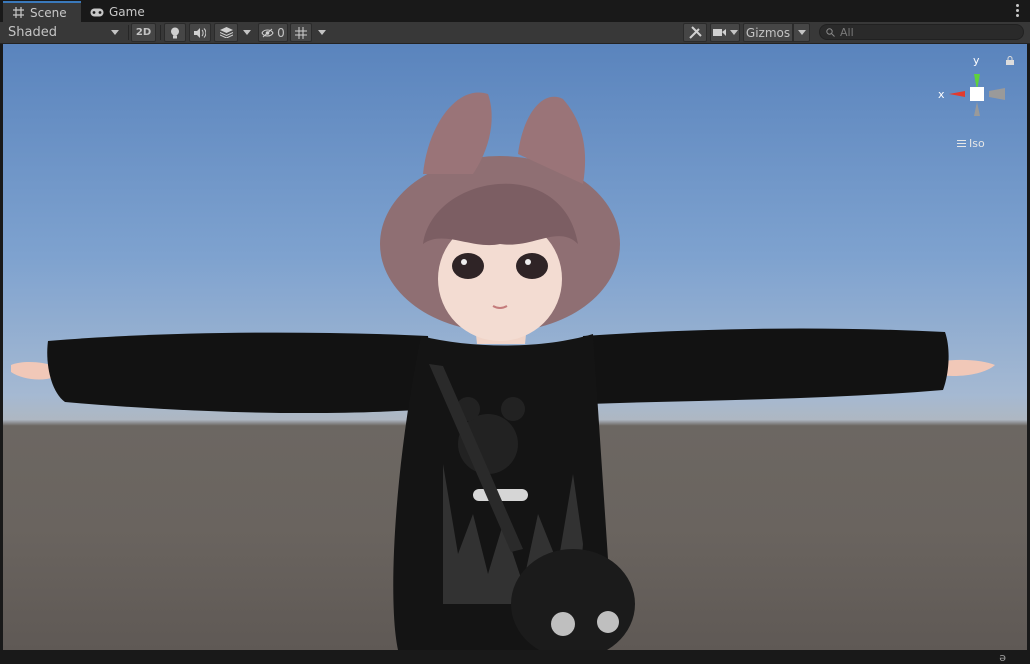 This screenshot has height=664, width=1030. What do you see at coordinates (32, 32) in the screenshot?
I see `shading-mode-label: Shaded` at bounding box center [32, 32].